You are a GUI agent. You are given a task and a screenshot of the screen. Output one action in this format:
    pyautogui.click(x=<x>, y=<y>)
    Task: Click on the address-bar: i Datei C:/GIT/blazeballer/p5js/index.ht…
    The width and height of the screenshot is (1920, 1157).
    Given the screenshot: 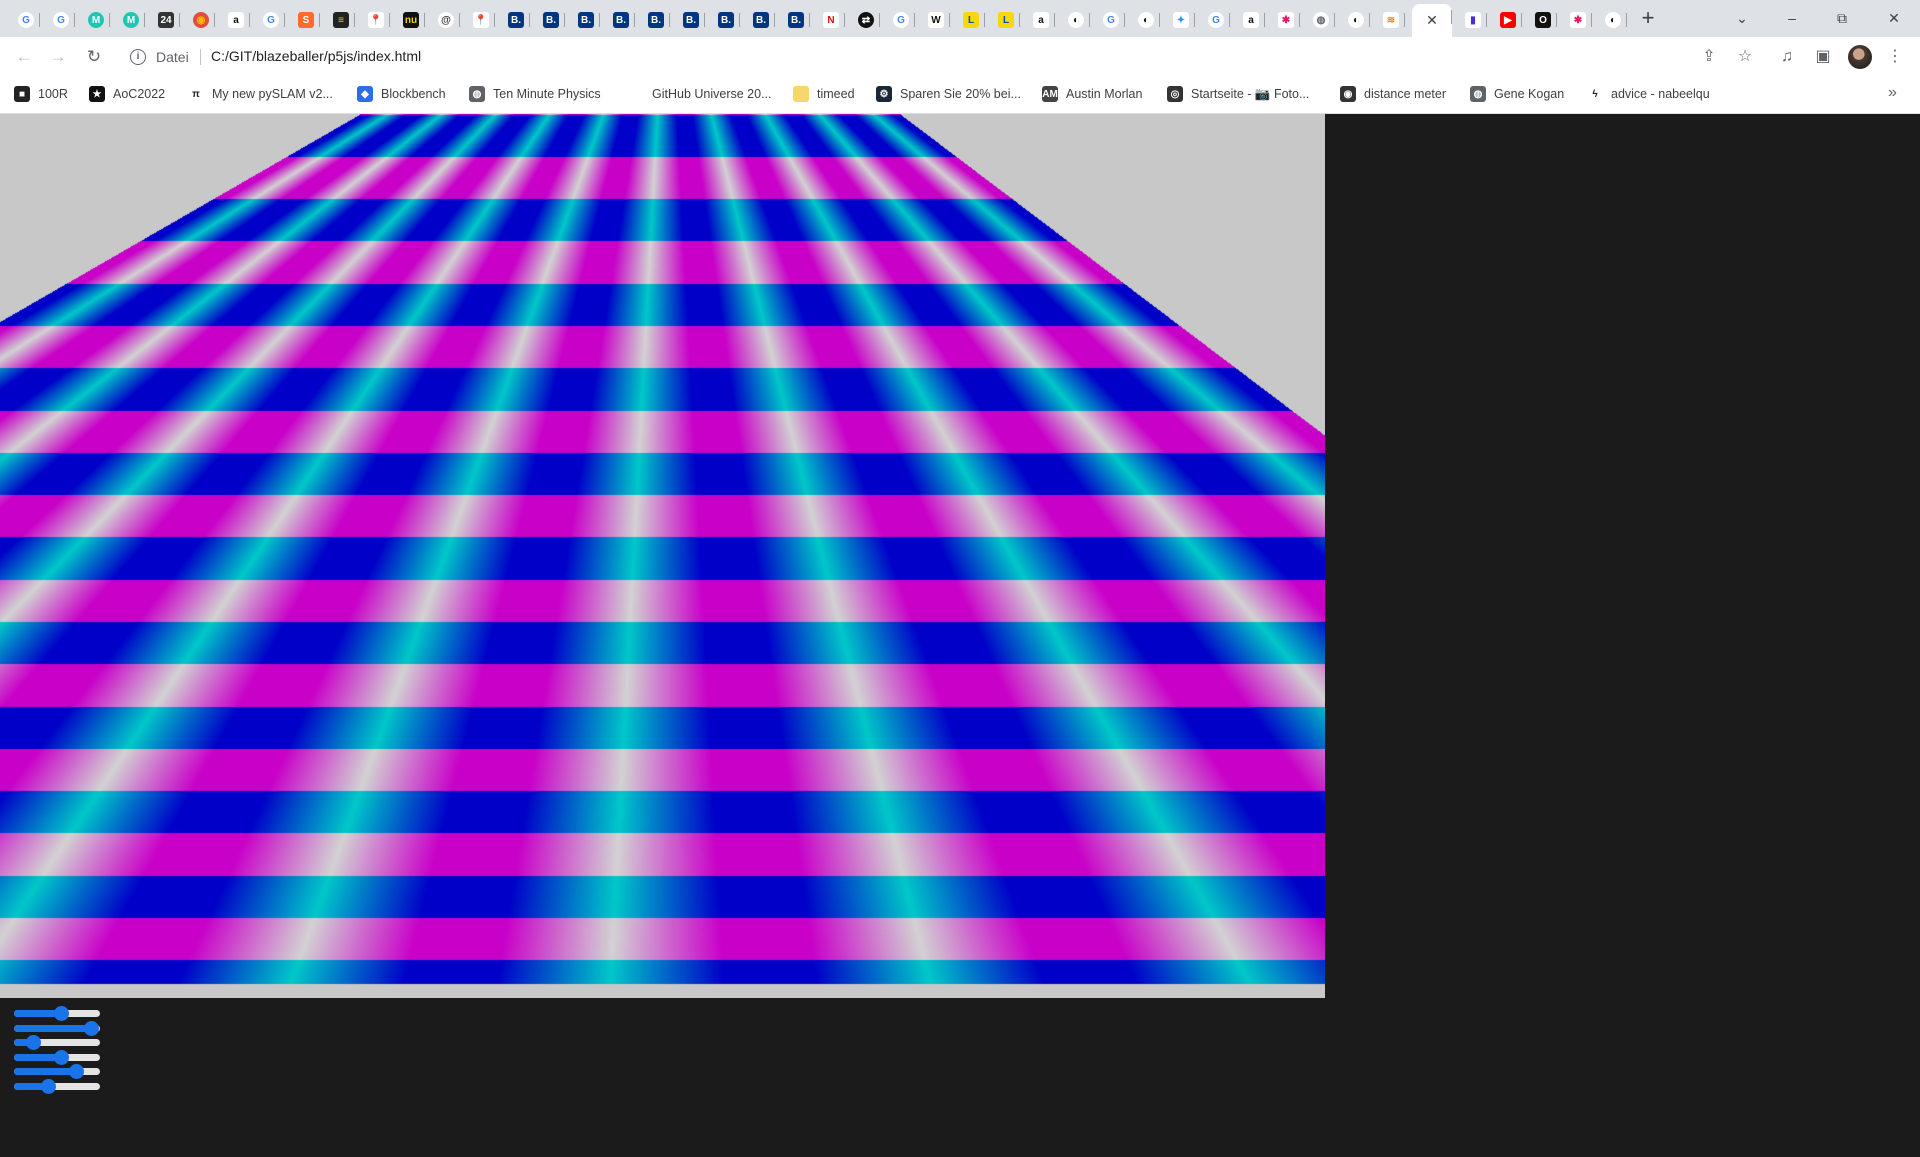 What is the action you would take?
    pyautogui.click(x=940, y=57)
    